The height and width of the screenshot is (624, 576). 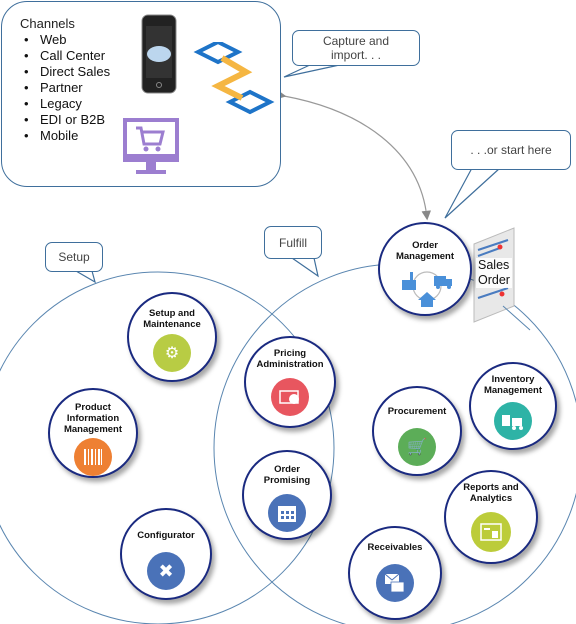 What do you see at coordinates (354, 155) in the screenshot?
I see `flow-arrow` at bounding box center [354, 155].